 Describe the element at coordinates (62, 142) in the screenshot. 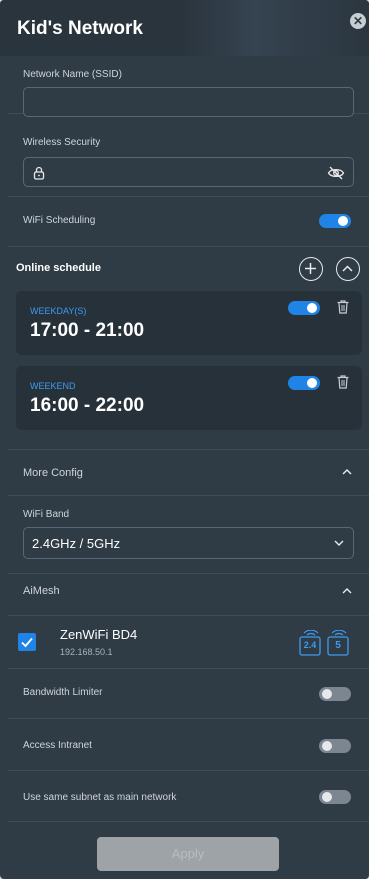

I see `security-label: Wireless Security` at that location.